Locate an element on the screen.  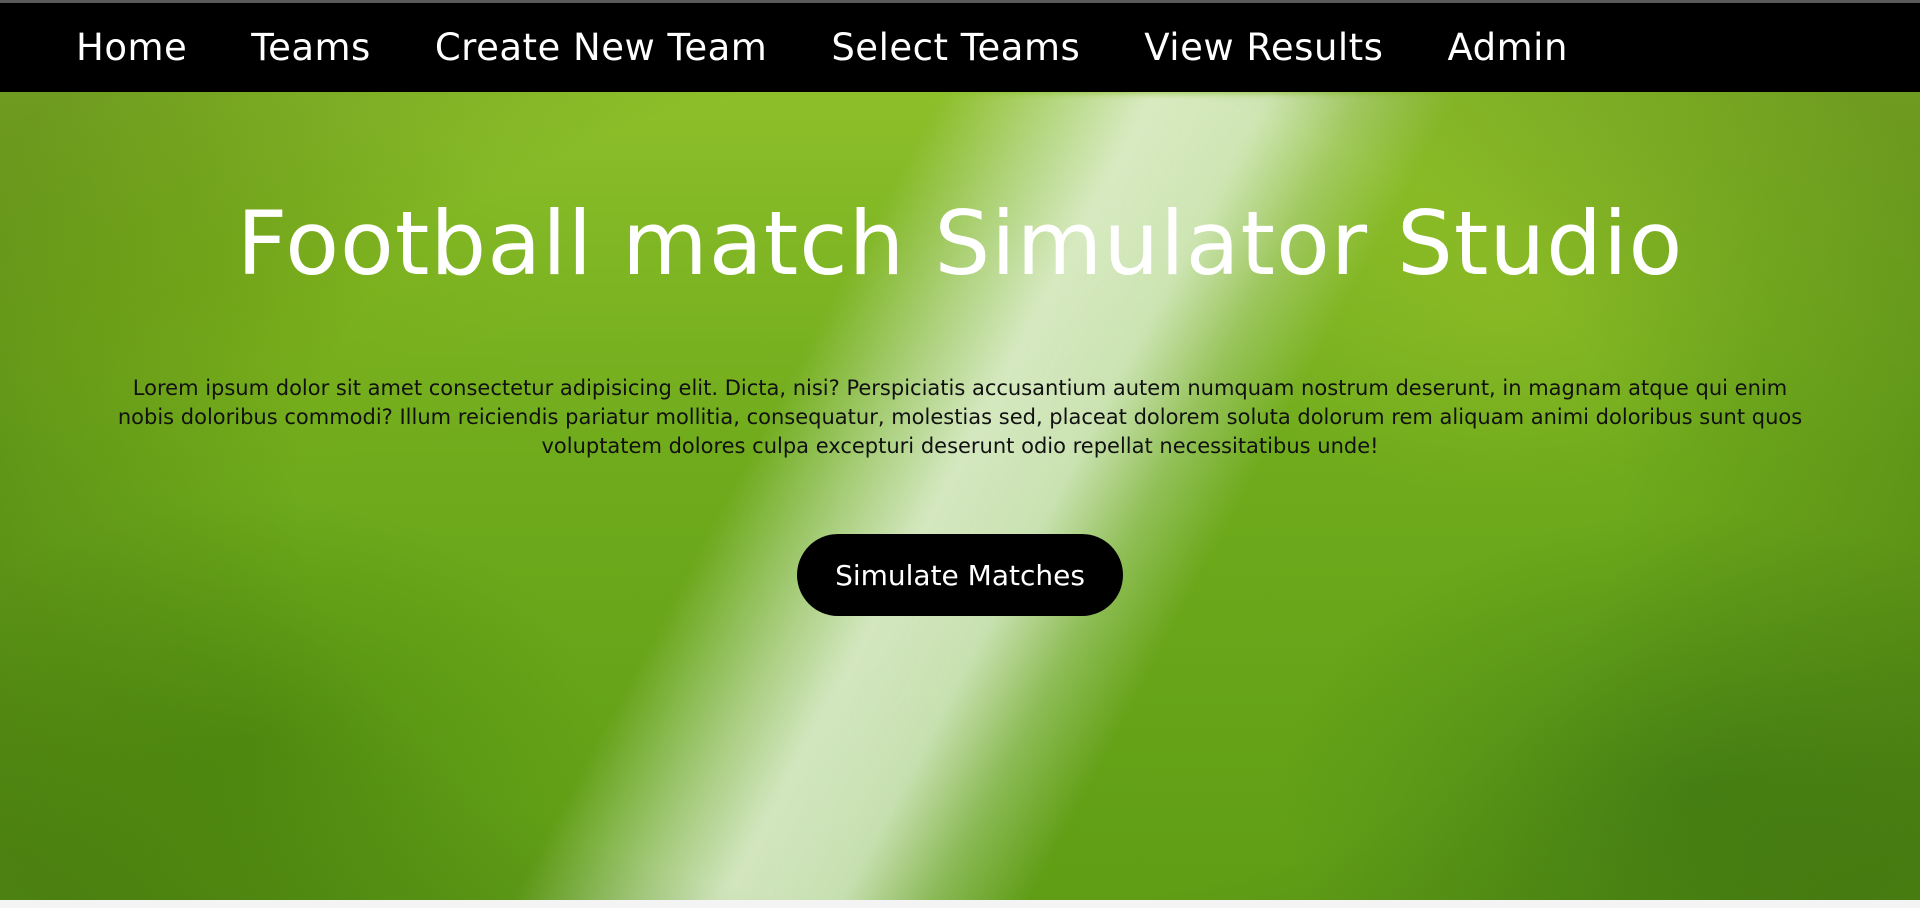
simulate-matches-button: Simulate Matches is located at coordinates (960, 575).